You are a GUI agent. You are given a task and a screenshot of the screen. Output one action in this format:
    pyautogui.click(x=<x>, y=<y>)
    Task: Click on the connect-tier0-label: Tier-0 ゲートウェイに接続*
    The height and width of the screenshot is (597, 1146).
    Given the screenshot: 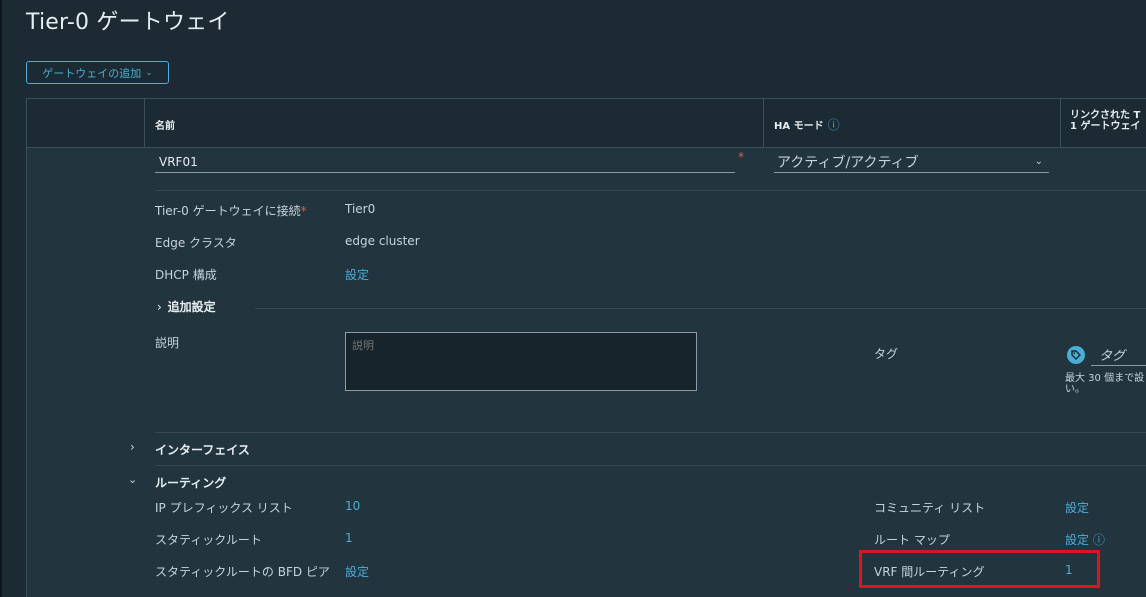 What is the action you would take?
    pyautogui.click(x=231, y=210)
    